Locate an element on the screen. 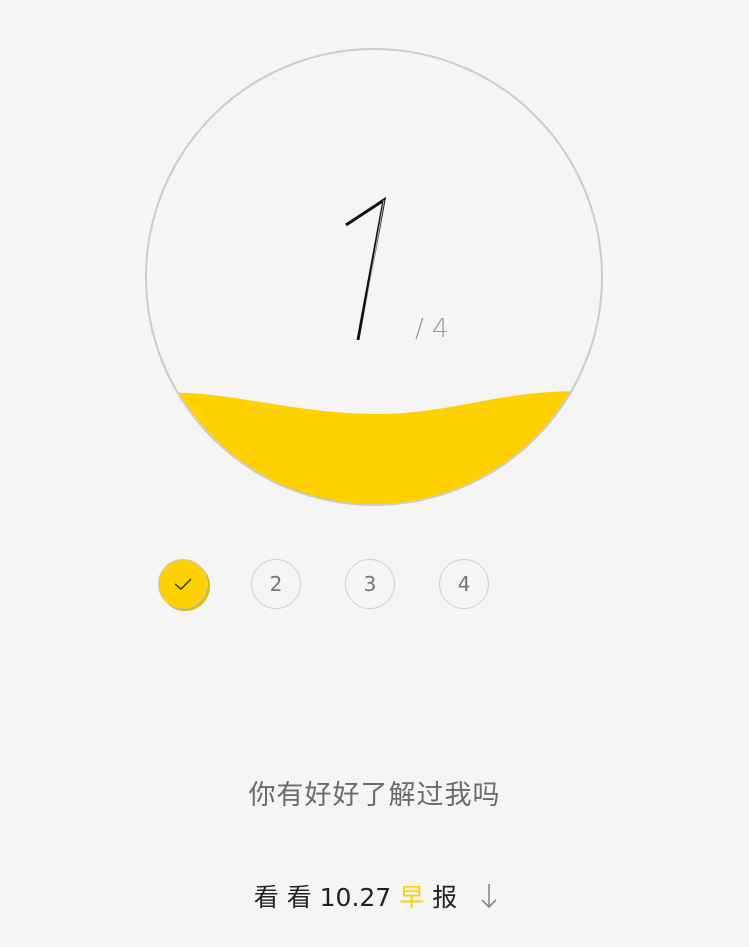 Image resolution: width=749 pixels, height=947 pixels. step-1-button is located at coordinates (183, 584).